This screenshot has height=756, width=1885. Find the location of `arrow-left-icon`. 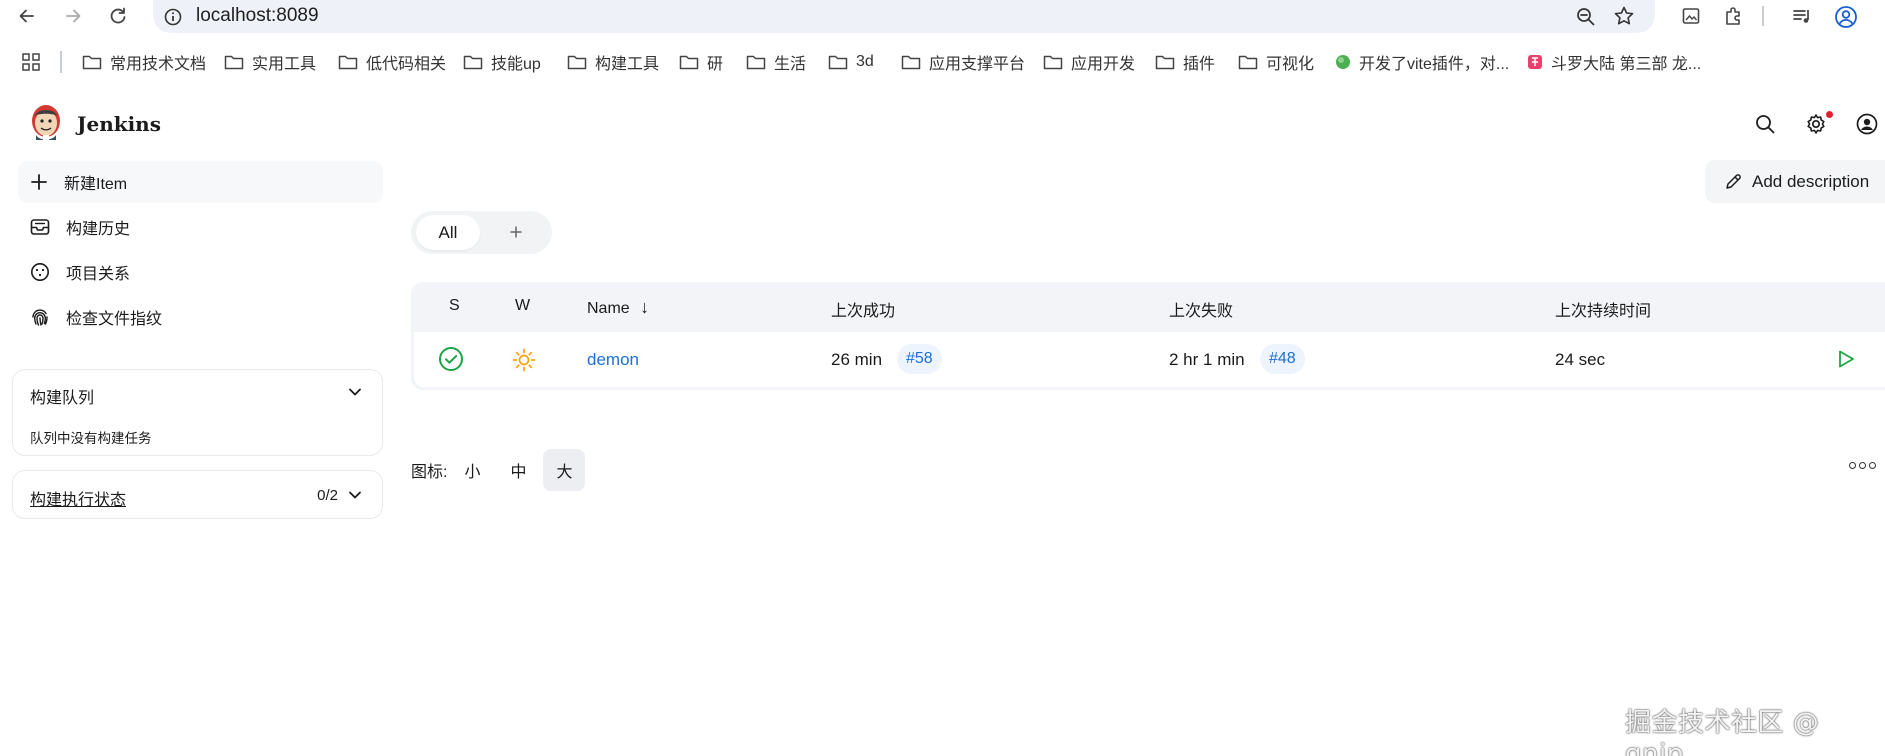

arrow-left-icon is located at coordinates (26, 16).